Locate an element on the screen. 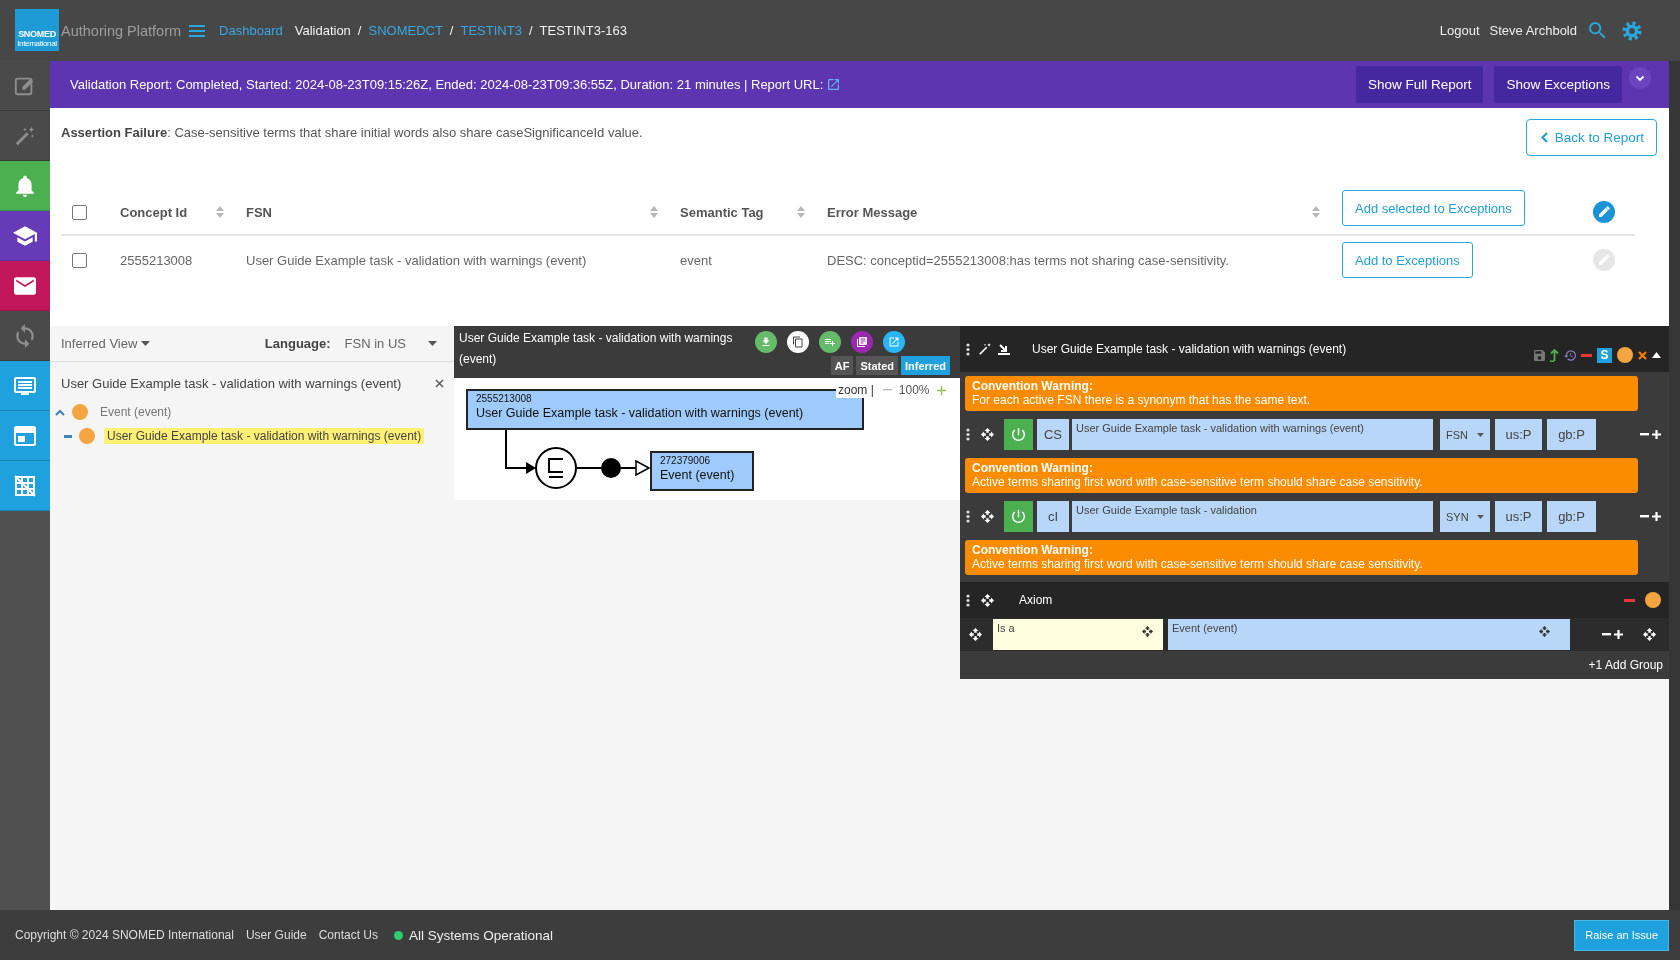  report-button: Show Full Report is located at coordinates (1419, 84).